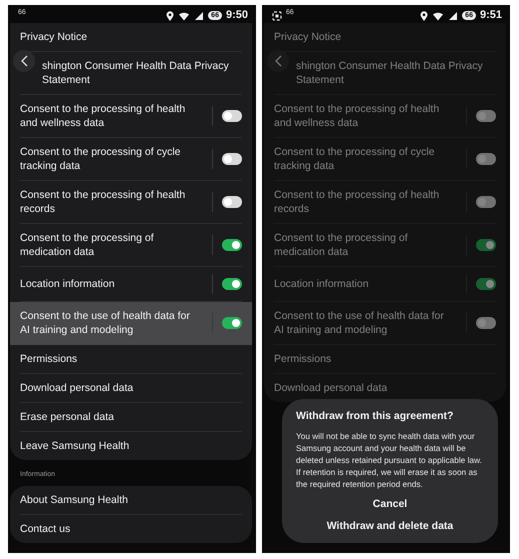  I want to click on settings-item: shington Consumer Health Data Privacy Statement, so click(385, 73).